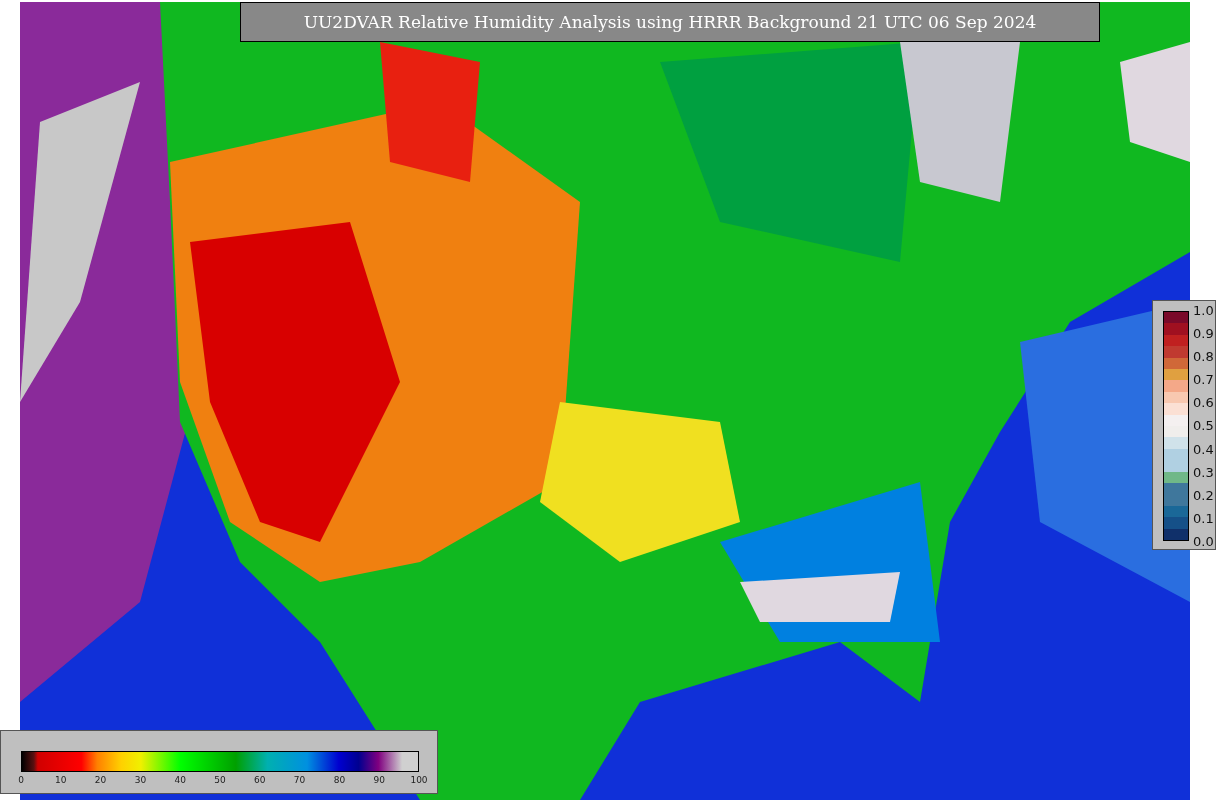 The image size is (1216, 800). What do you see at coordinates (379, 780) in the screenshot?
I see `tick-label: 90` at bounding box center [379, 780].